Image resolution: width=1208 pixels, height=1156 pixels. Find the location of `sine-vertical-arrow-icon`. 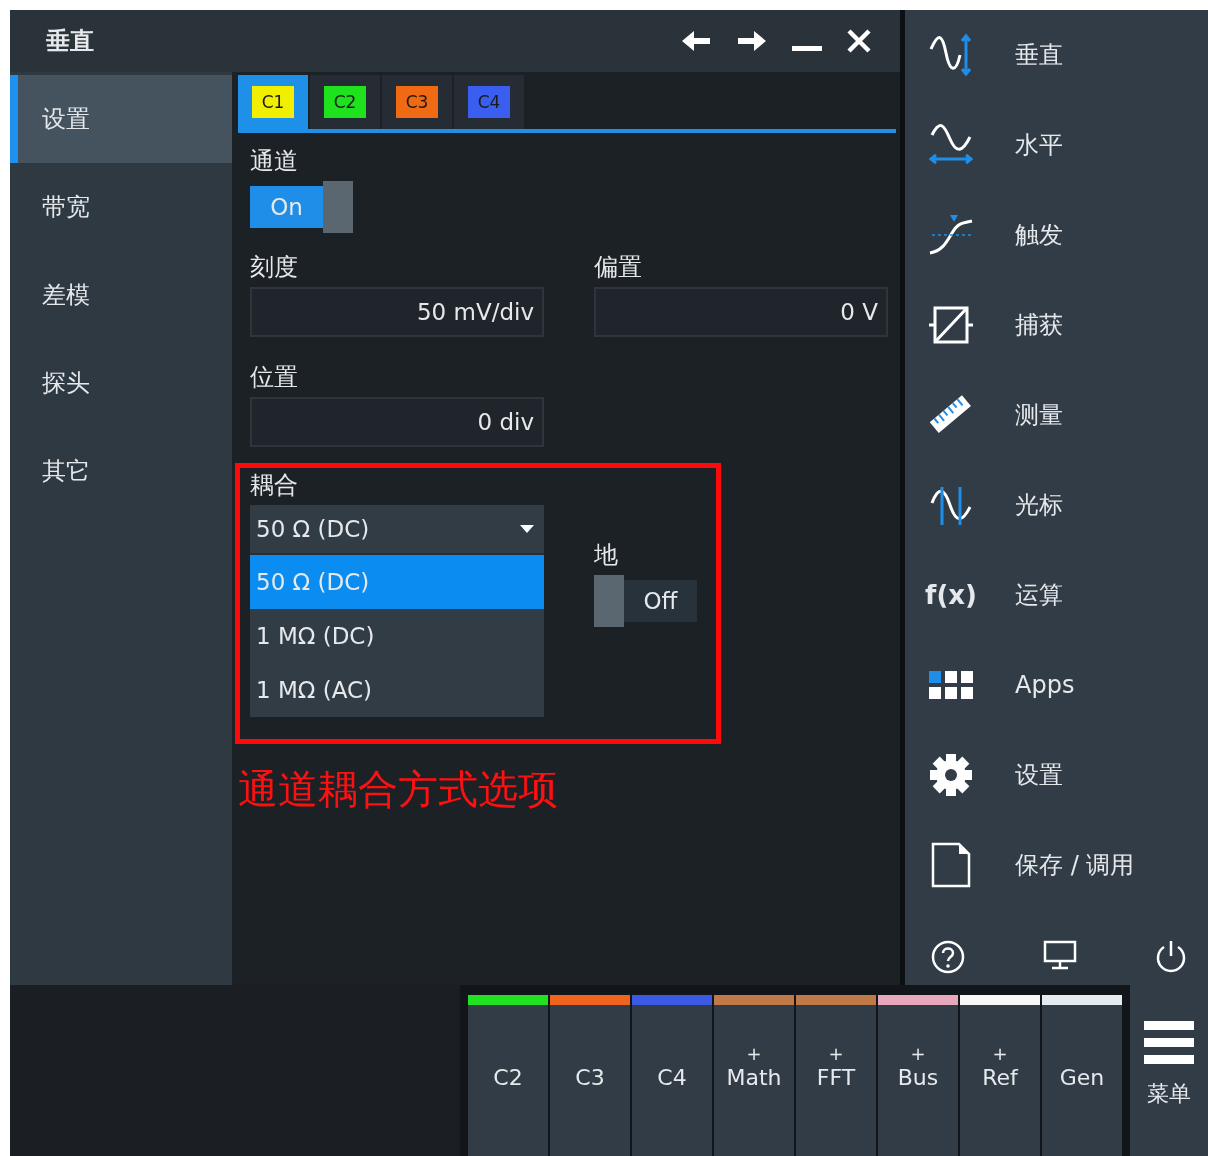

sine-vertical-arrow-icon is located at coordinates (951, 55).